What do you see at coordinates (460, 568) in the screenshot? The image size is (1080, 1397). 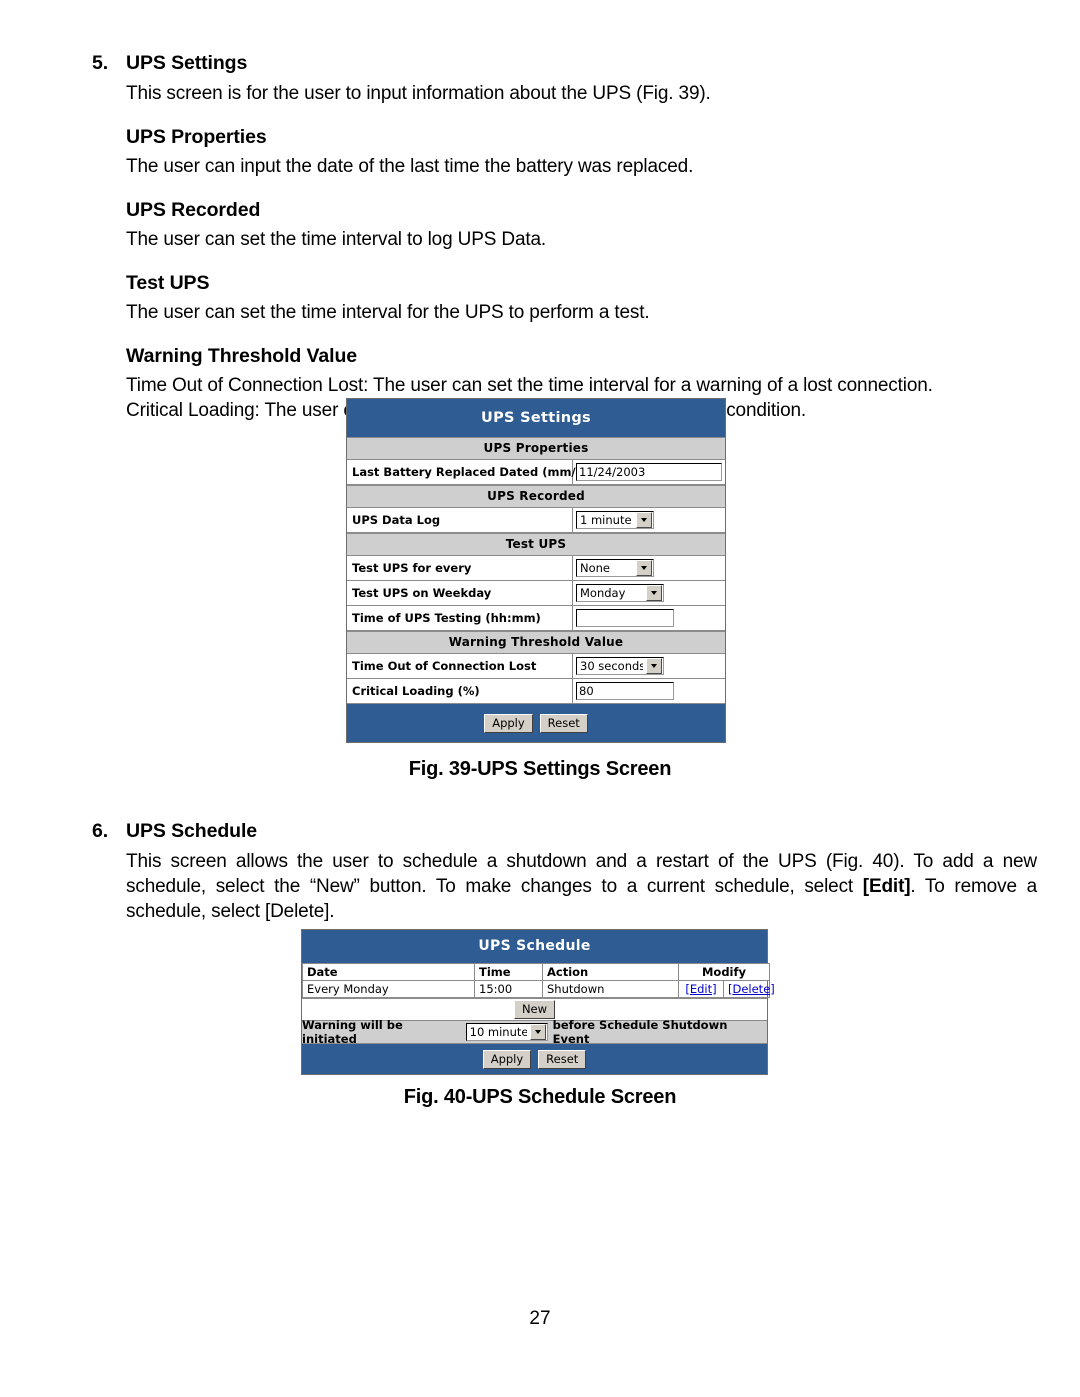 I see `test-ups-for-every-label: Test UPS for every` at bounding box center [460, 568].